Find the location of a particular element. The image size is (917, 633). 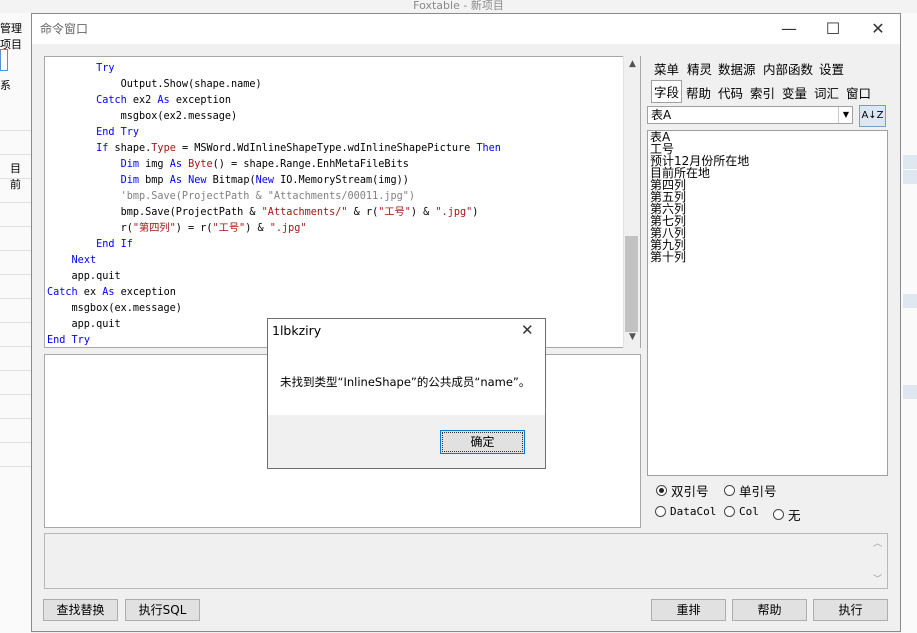

menu-item: 内部函数 is located at coordinates (788, 68).